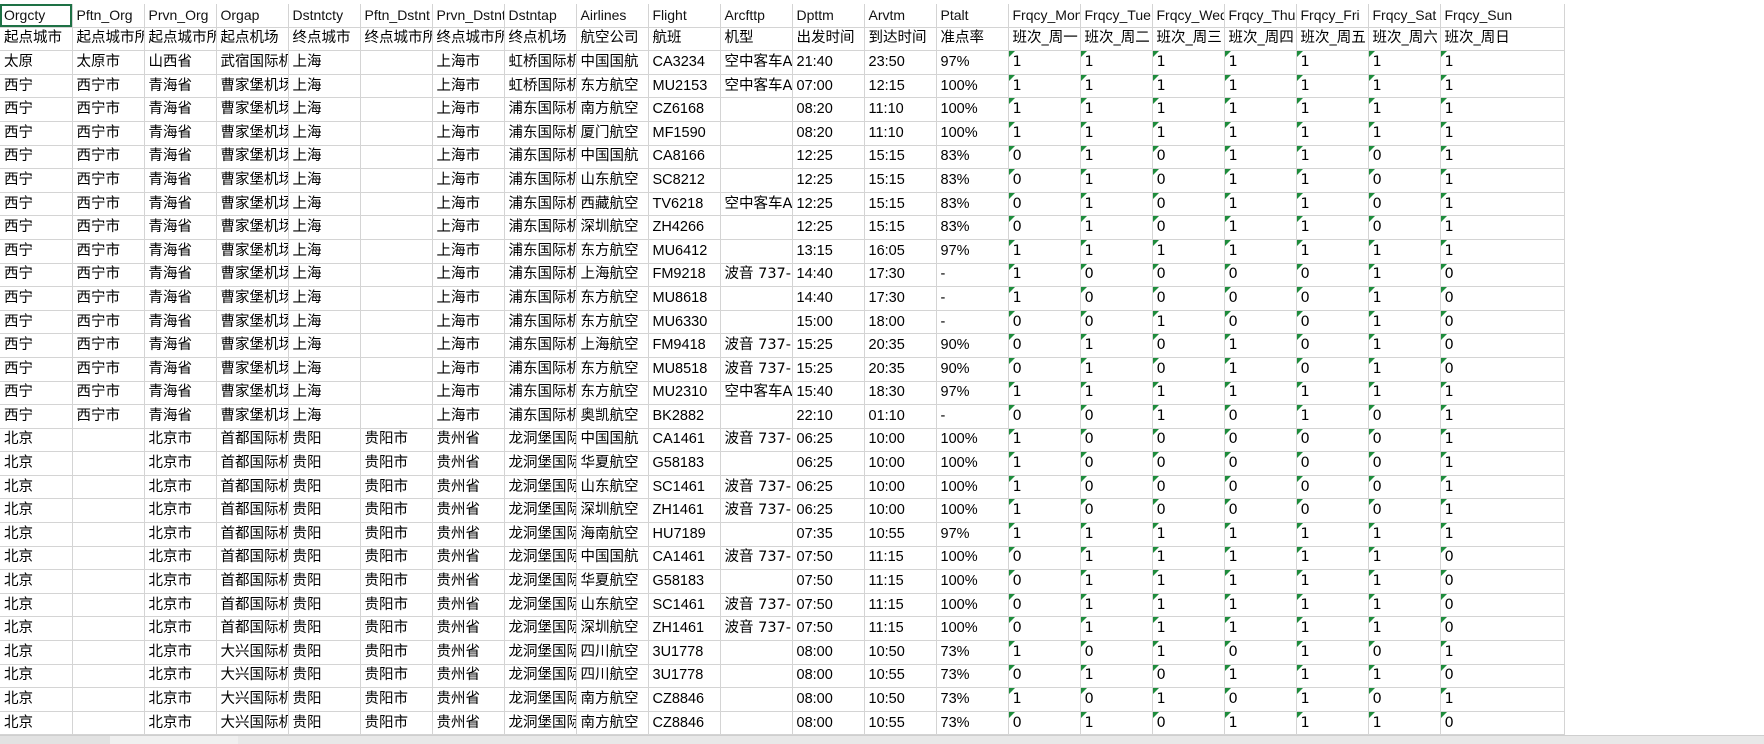 The width and height of the screenshot is (1764, 744). What do you see at coordinates (972, 16) in the screenshot?
I see `header-cell: Ptalt` at bounding box center [972, 16].